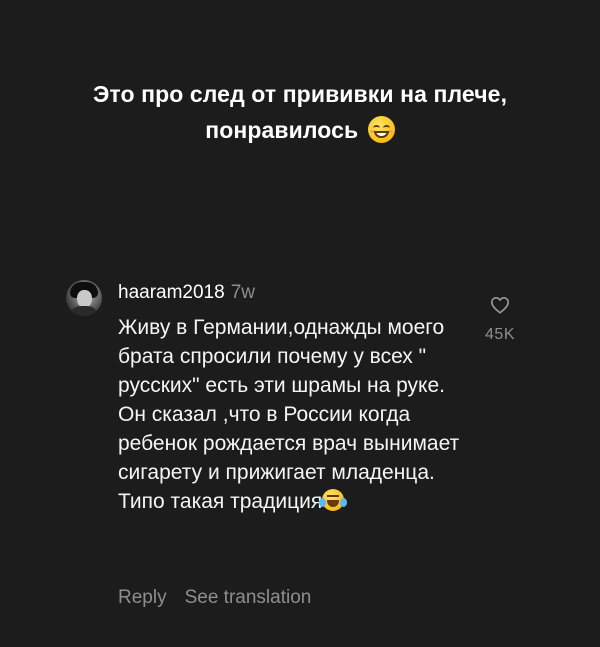 The image size is (600, 647). Describe the element at coordinates (248, 597) in the screenshot. I see `see-translation-button: See translation` at that location.